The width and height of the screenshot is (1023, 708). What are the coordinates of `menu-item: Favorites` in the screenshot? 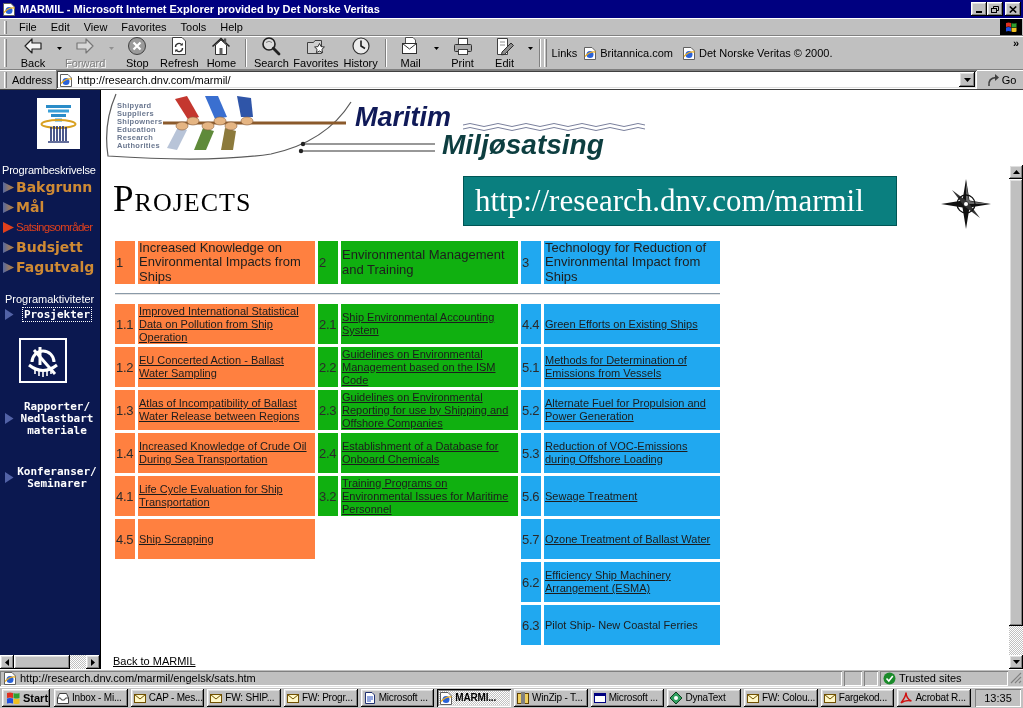 It's located at (144, 27).